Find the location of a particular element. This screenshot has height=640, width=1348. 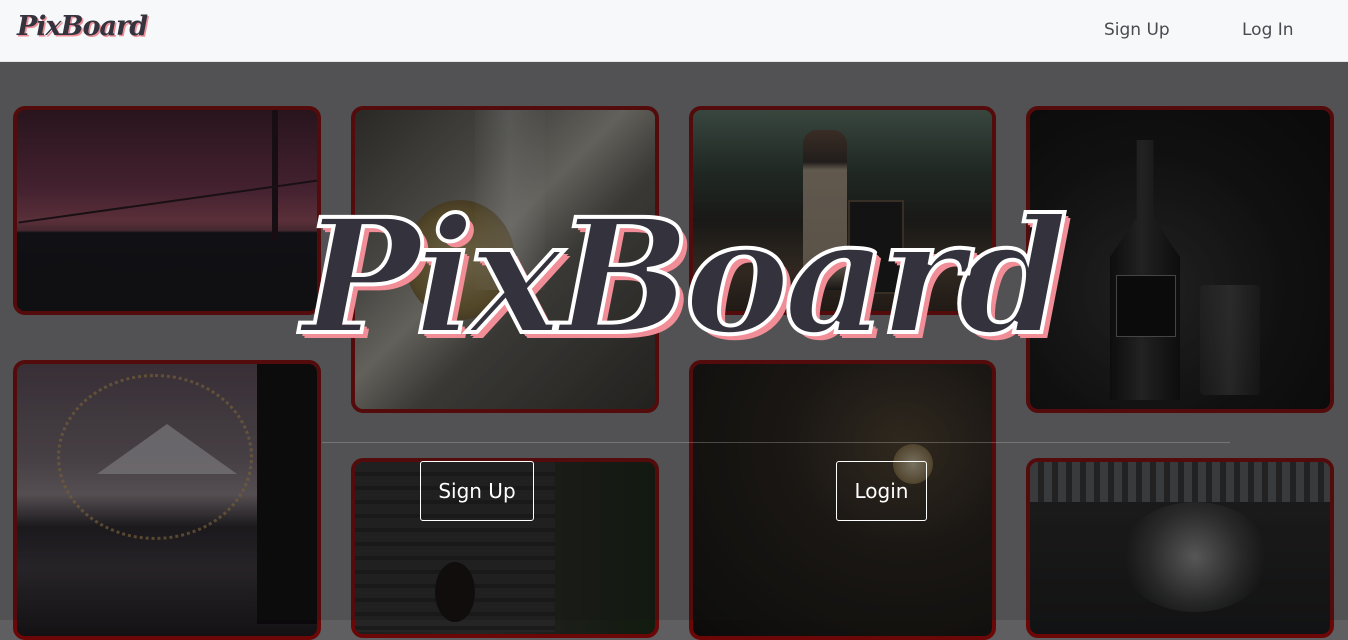

hero-divider is located at coordinates (776, 442).